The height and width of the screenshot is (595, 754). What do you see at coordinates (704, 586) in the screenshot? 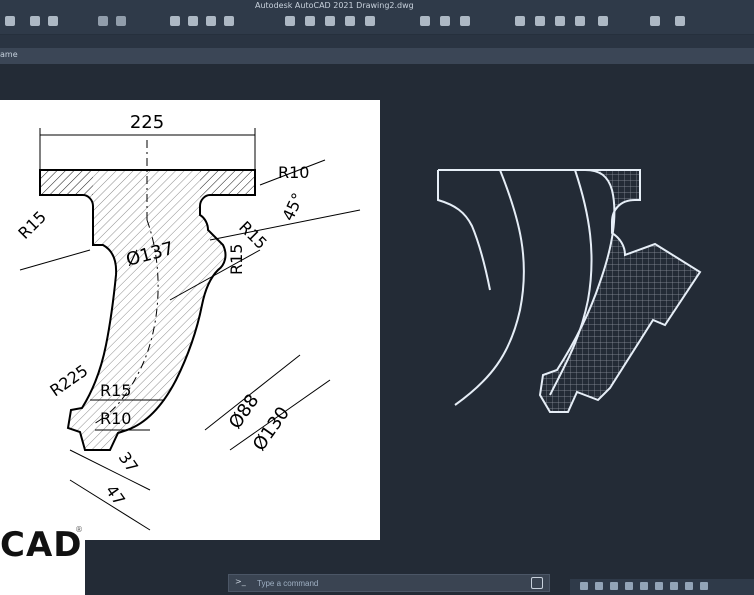
I see `customize-icon` at bounding box center [704, 586].